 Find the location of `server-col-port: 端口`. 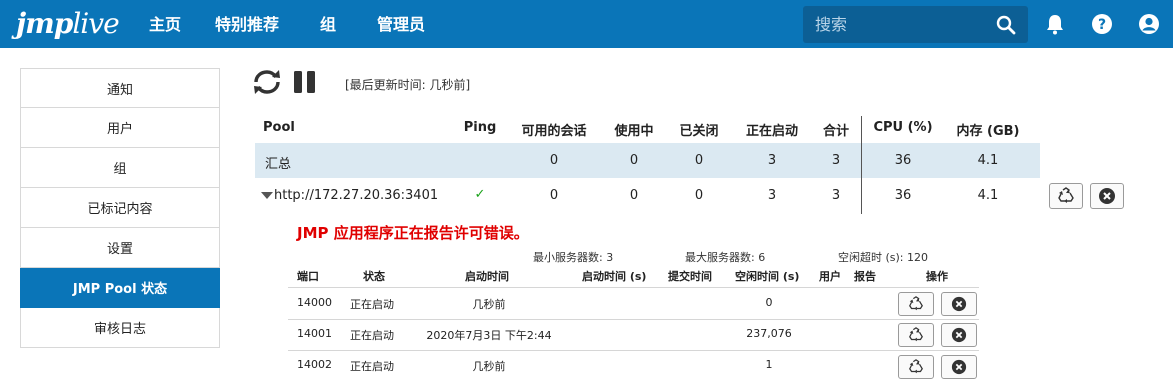

server-col-port: 端口 is located at coordinates (308, 276).